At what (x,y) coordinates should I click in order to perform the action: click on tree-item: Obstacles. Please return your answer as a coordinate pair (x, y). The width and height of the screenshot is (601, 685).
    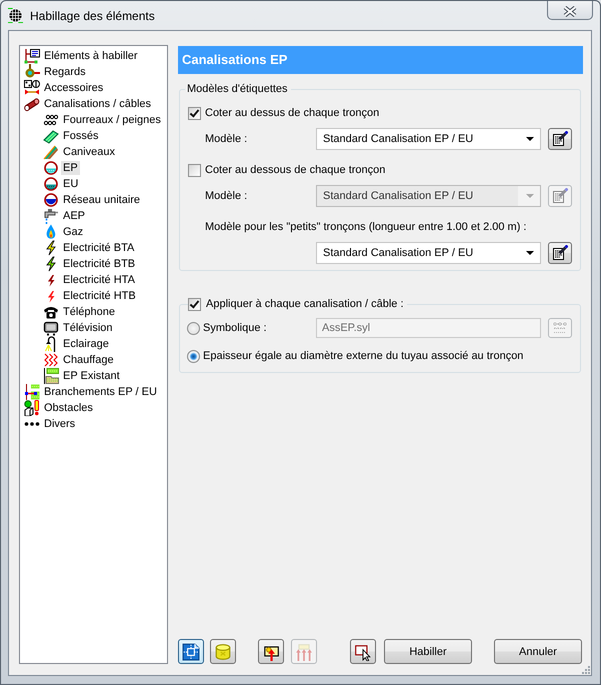
    Looking at the image, I should click on (68, 408).